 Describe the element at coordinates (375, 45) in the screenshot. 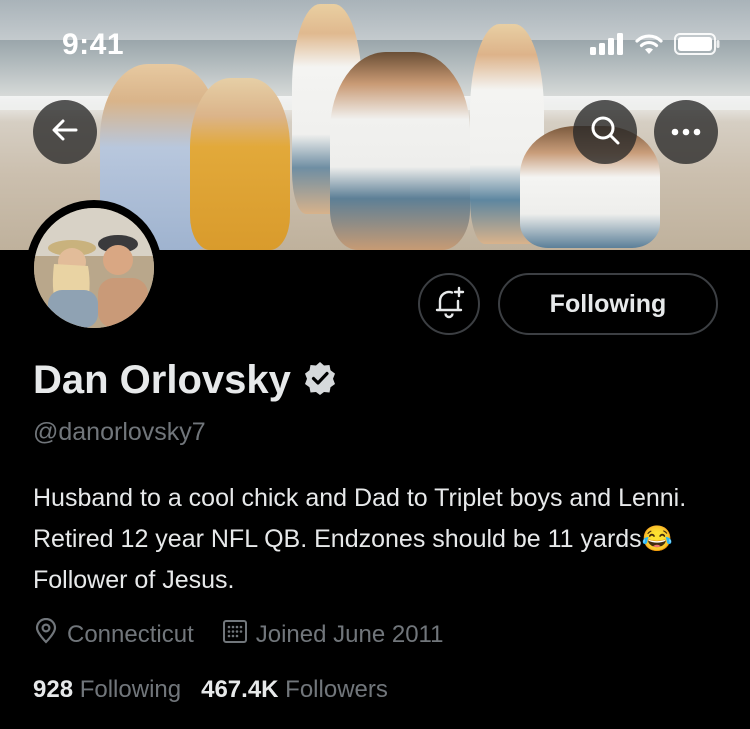

I see `status-bar: 9:41` at that location.